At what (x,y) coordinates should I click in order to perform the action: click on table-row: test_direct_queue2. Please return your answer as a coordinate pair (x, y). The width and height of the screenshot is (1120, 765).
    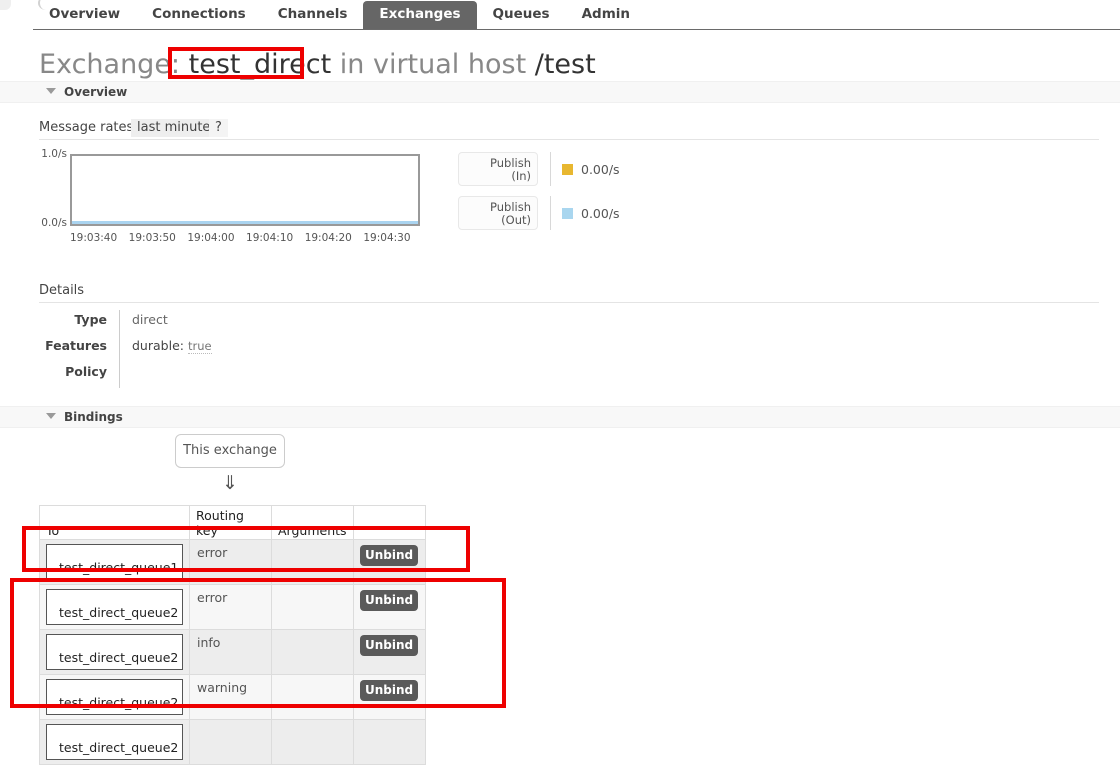
    Looking at the image, I should click on (232, 742).